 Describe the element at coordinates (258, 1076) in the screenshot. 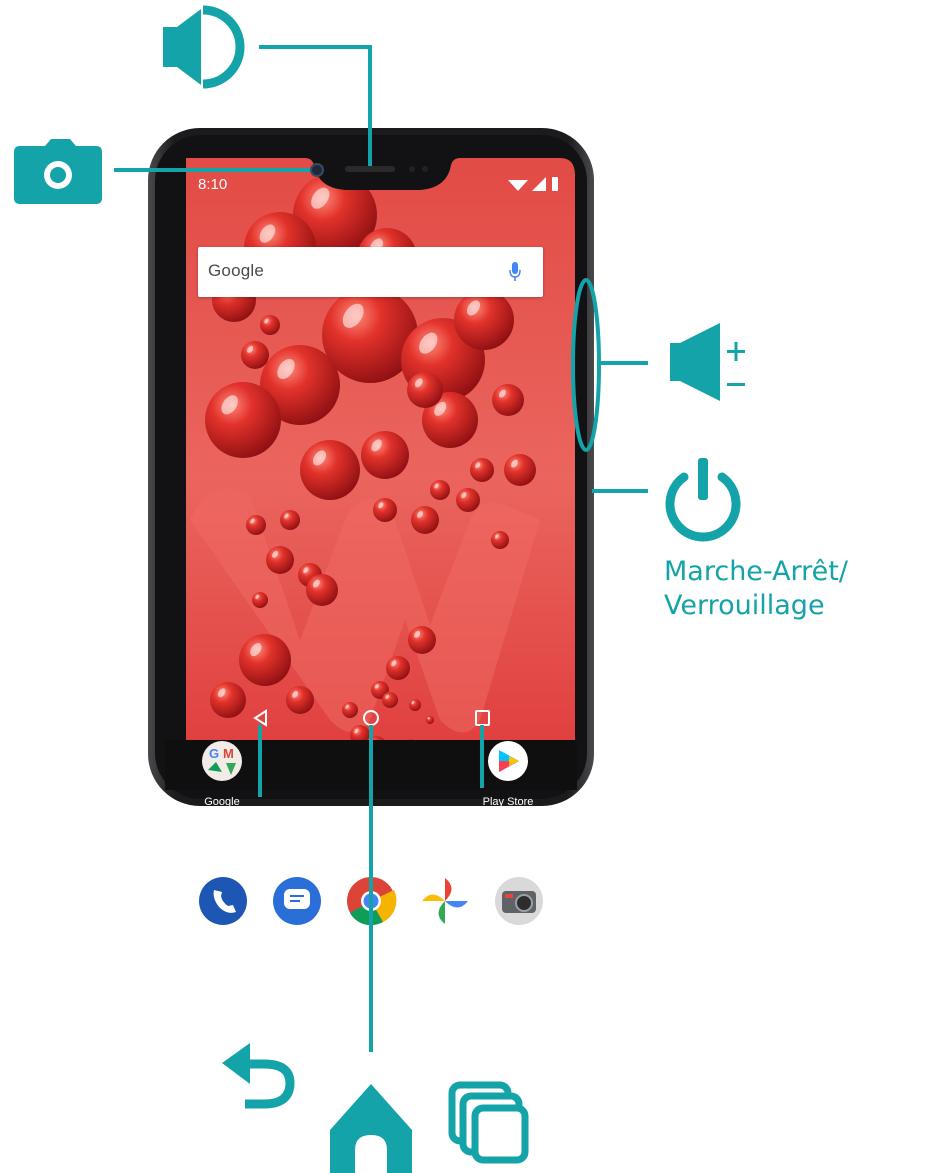

I see `back-arrow-icon` at that location.